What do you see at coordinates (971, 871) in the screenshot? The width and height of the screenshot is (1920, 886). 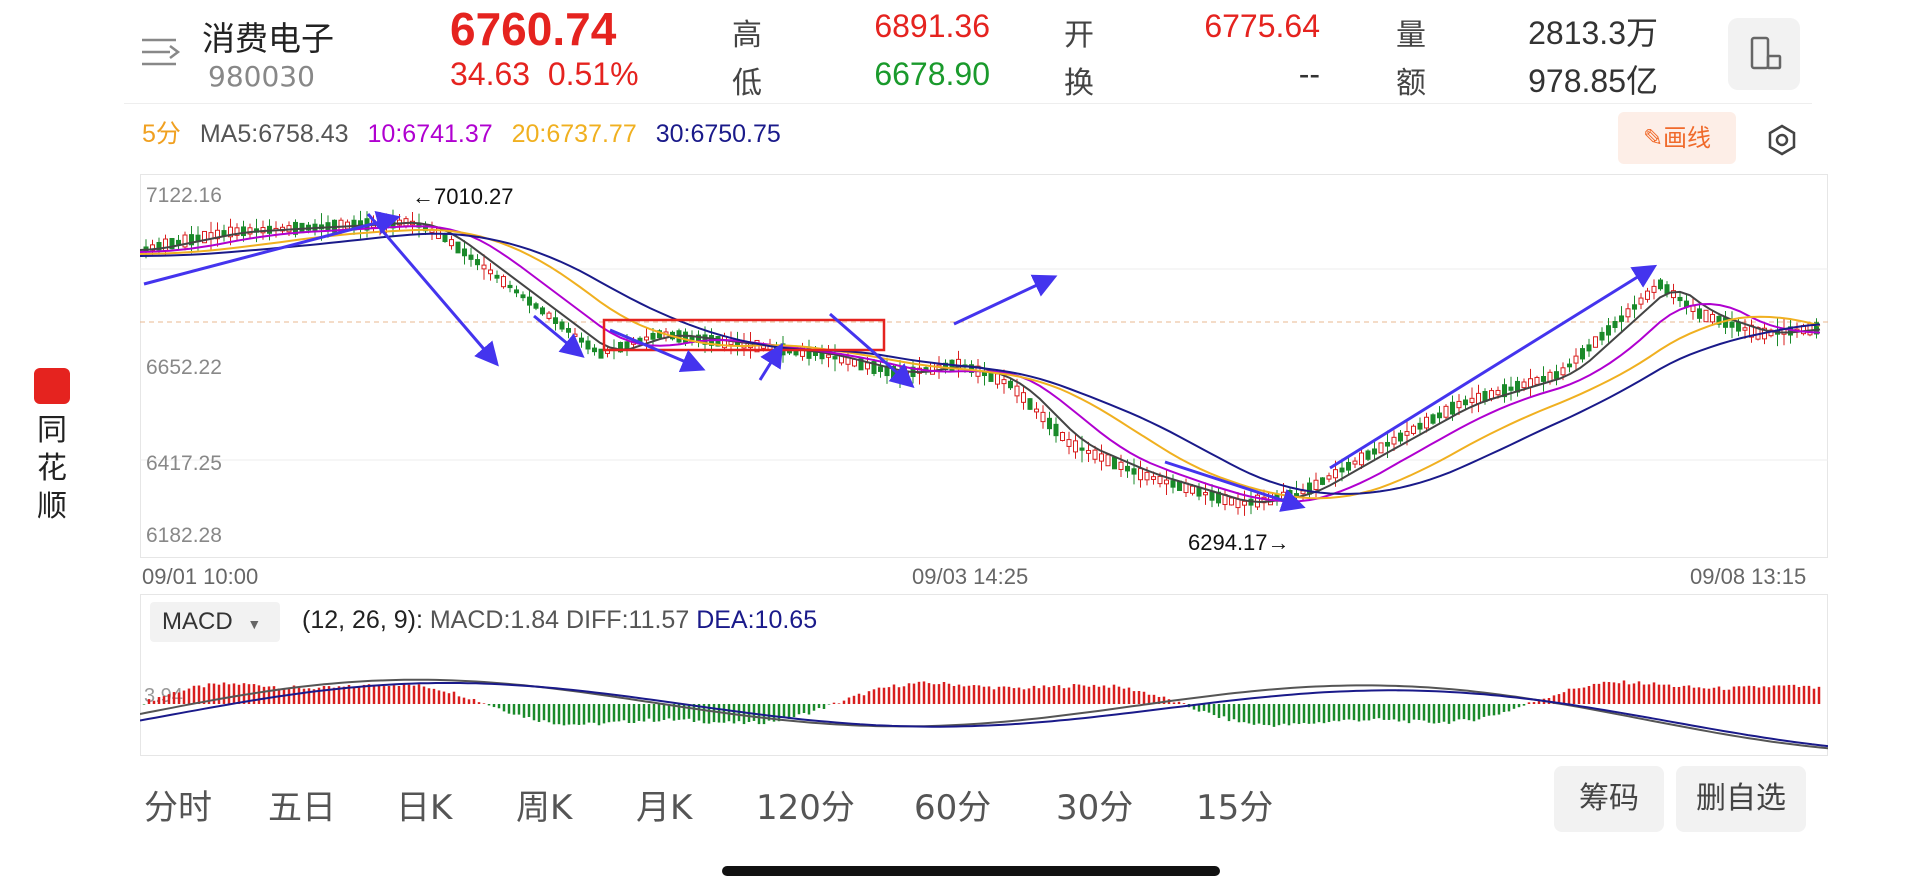 I see `home-indicator` at bounding box center [971, 871].